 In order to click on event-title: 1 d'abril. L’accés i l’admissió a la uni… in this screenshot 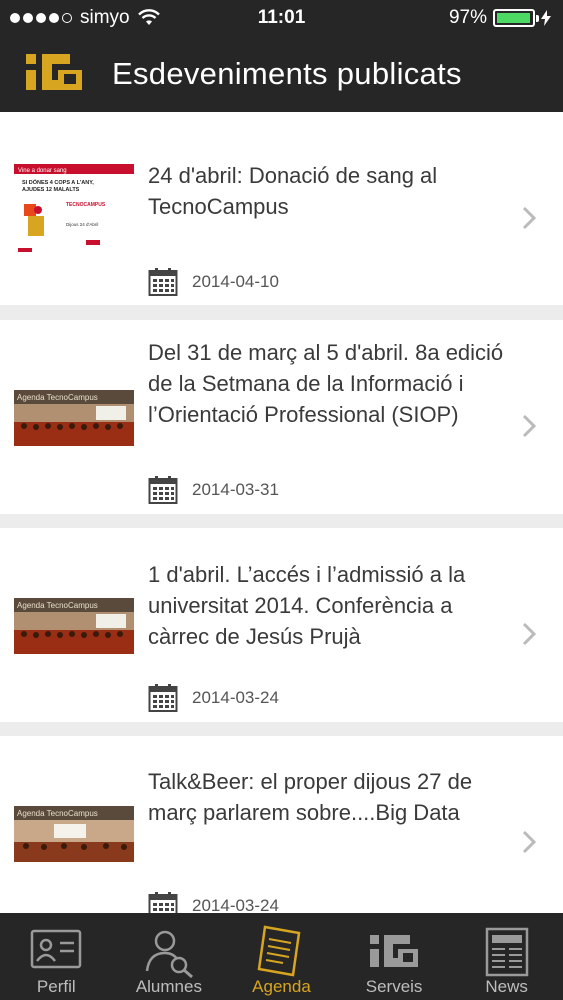, I will do `click(307, 605)`.